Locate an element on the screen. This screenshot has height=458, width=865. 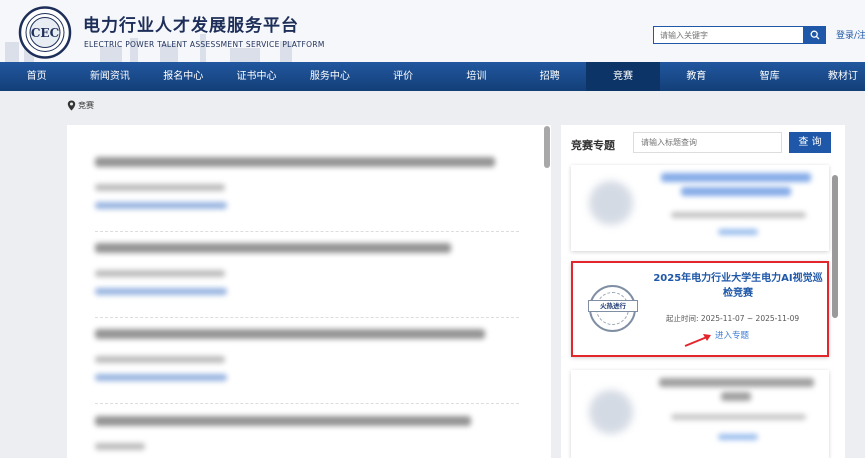
enter-topic-link: 进入专题 is located at coordinates (732, 335).